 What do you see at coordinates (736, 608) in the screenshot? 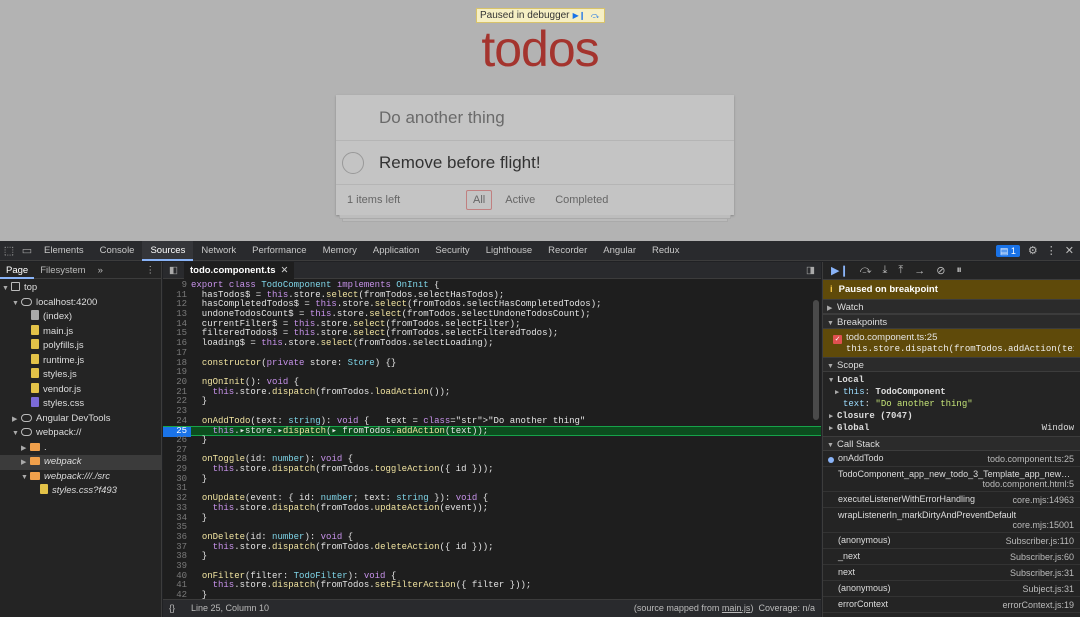
I see `source-map-link: main.js` at bounding box center [736, 608].